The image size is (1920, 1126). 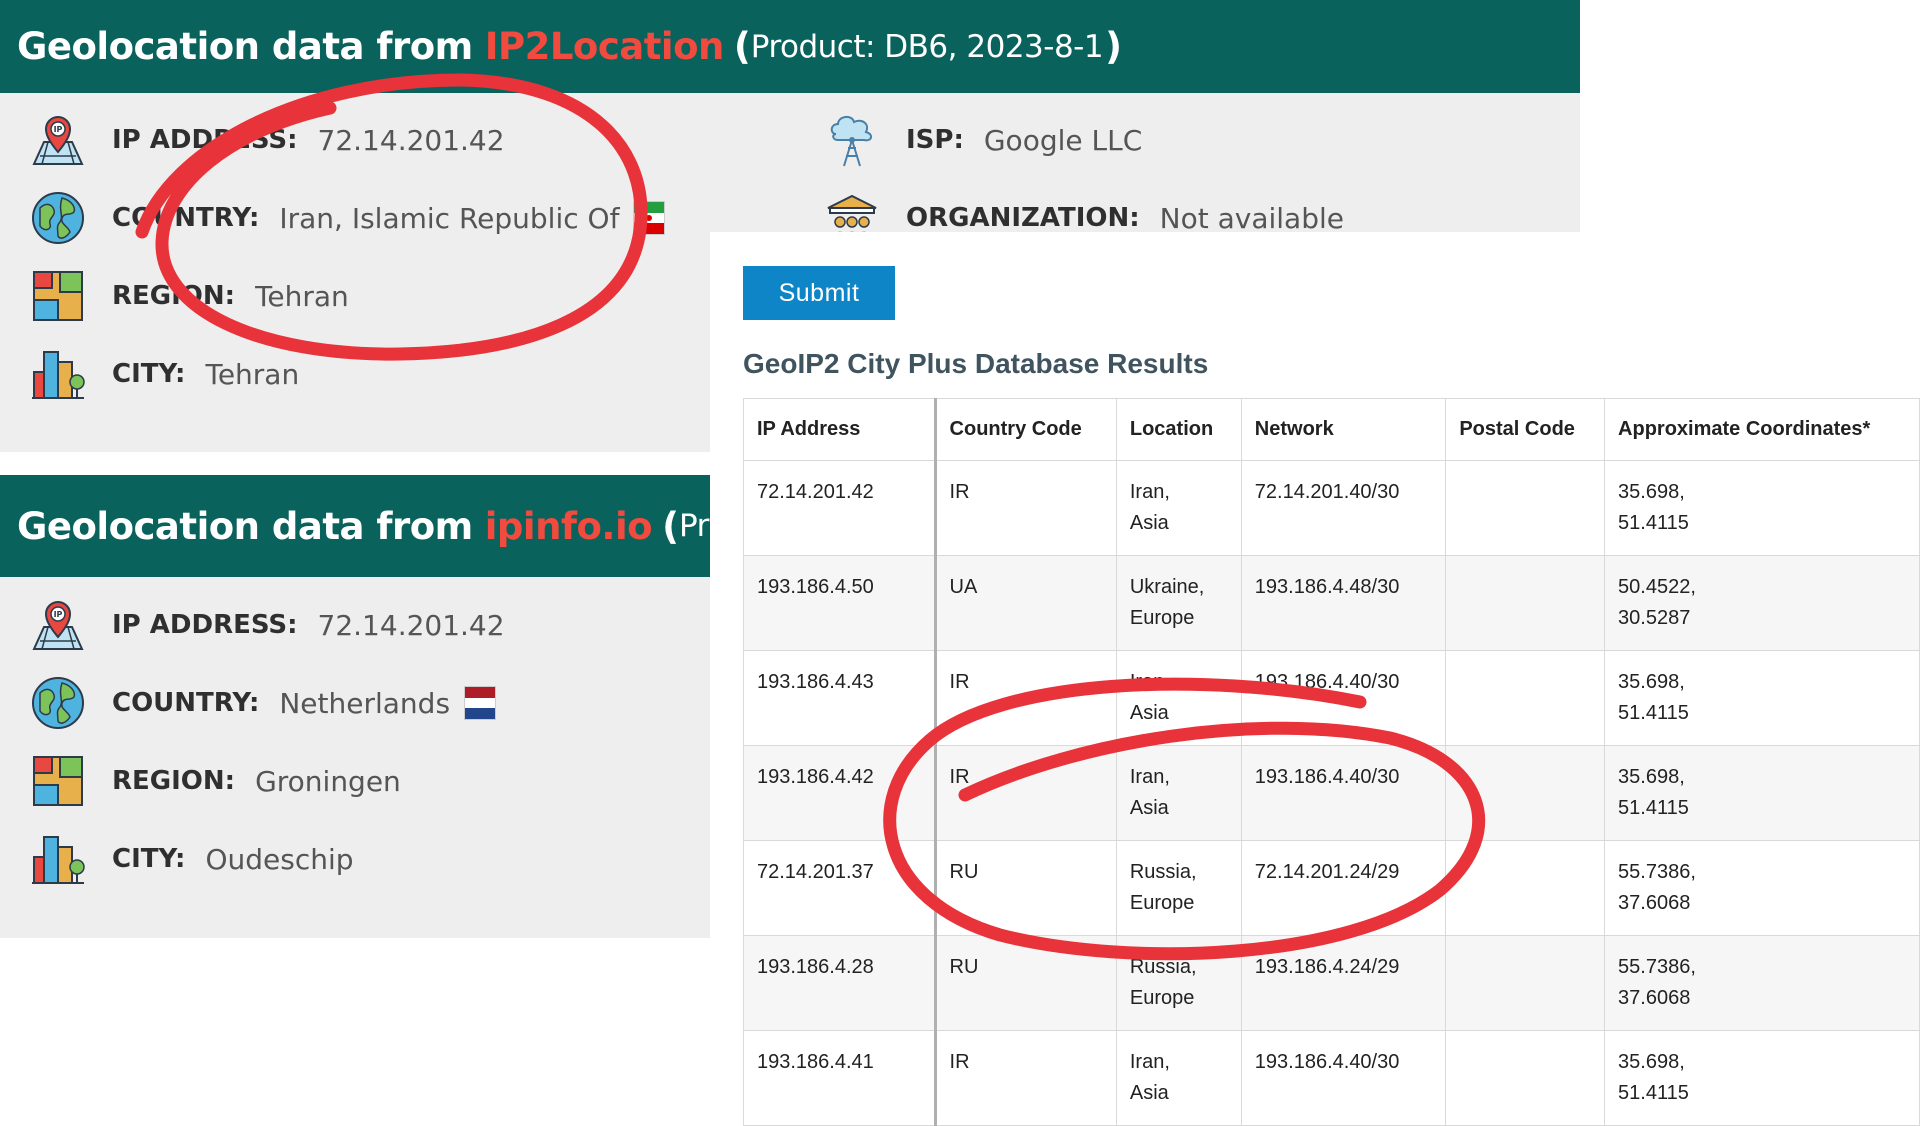 I want to click on value-region: Groningen, so click(x=328, y=781).